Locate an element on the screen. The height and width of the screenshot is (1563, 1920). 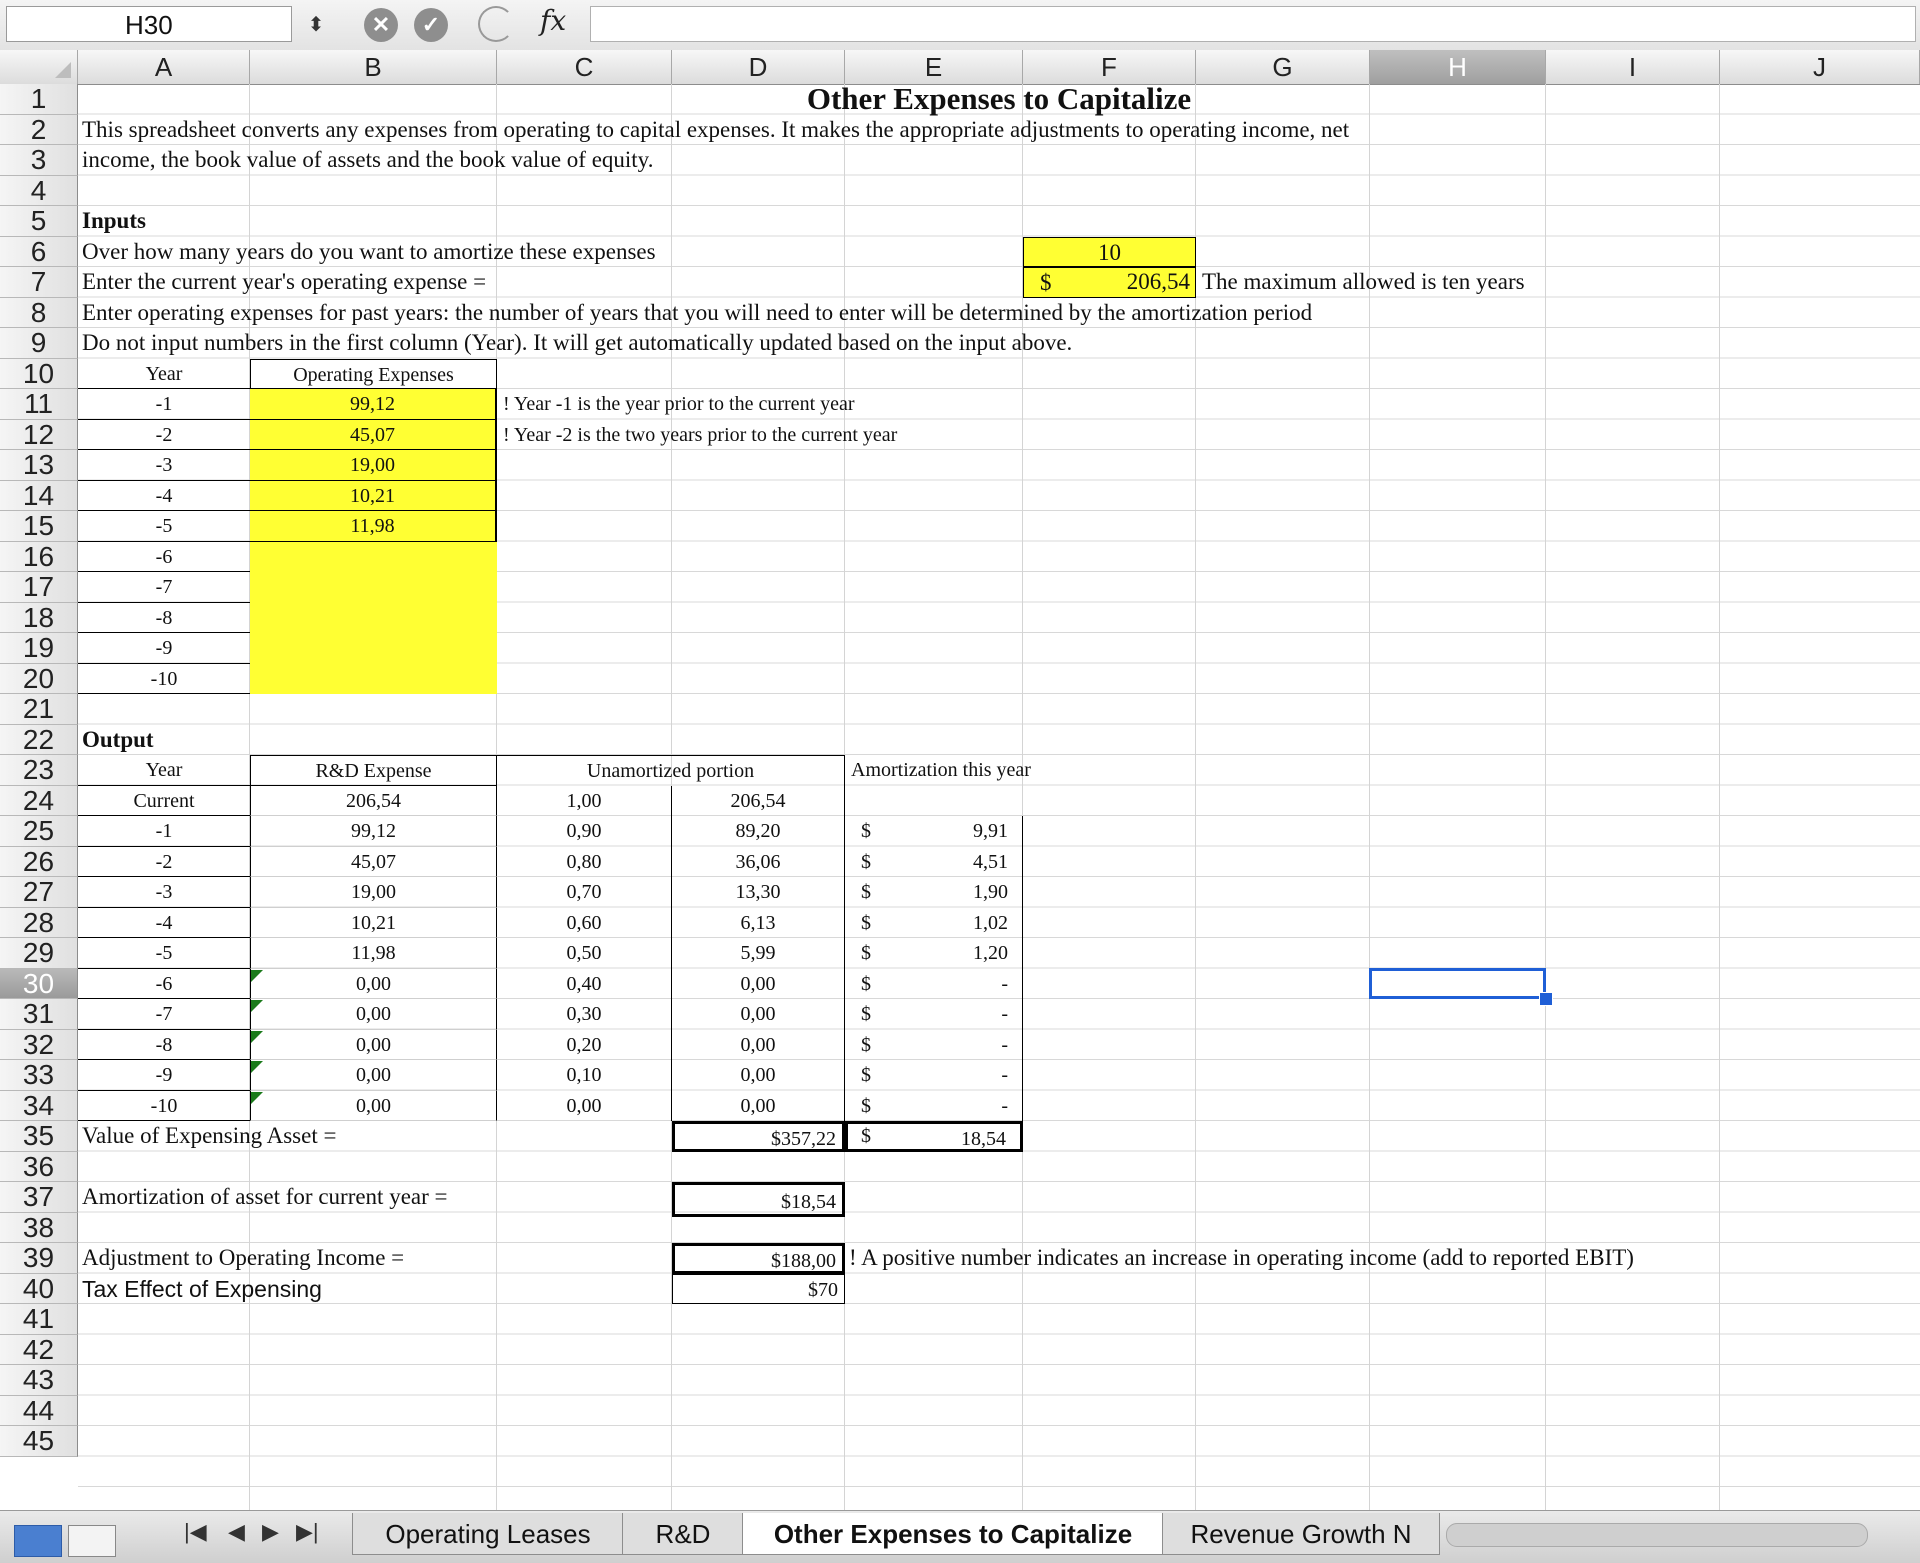
input-year-cell: -6 is located at coordinates (164, 557).